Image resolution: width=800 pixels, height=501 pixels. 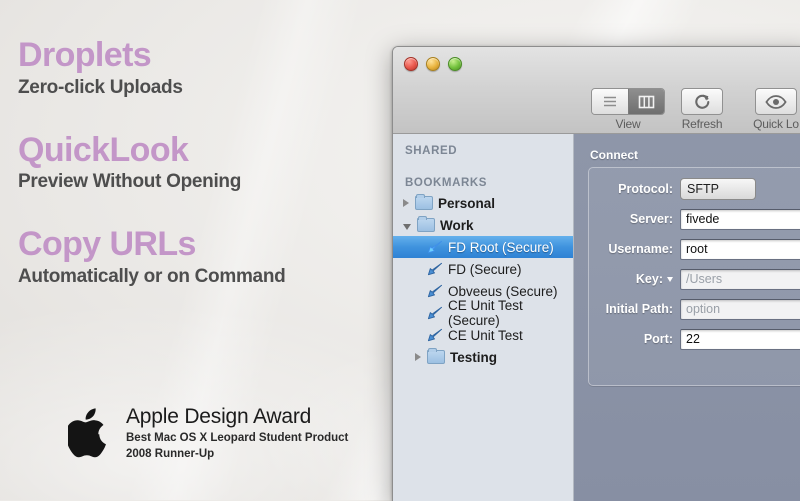 What do you see at coordinates (740, 339) in the screenshot?
I see `port-input: 22` at bounding box center [740, 339].